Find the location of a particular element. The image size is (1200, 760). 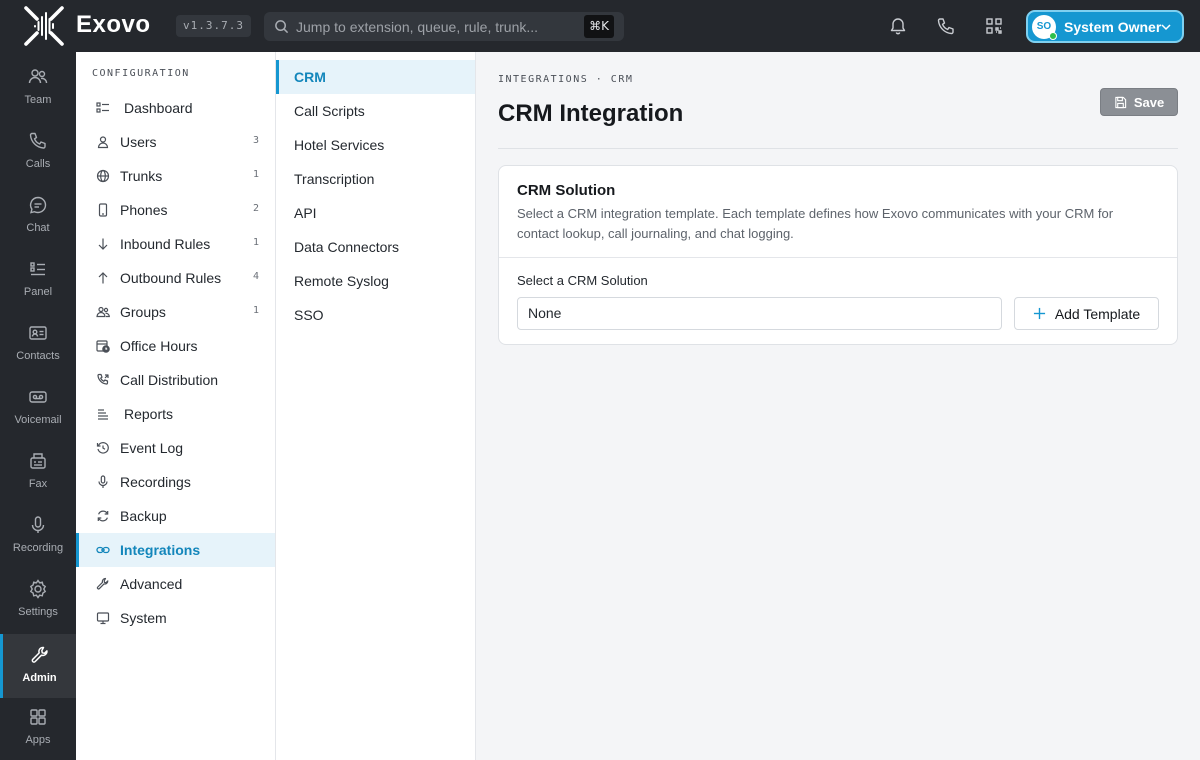

version-badge: v1.3.7.3 is located at coordinates (213, 26).